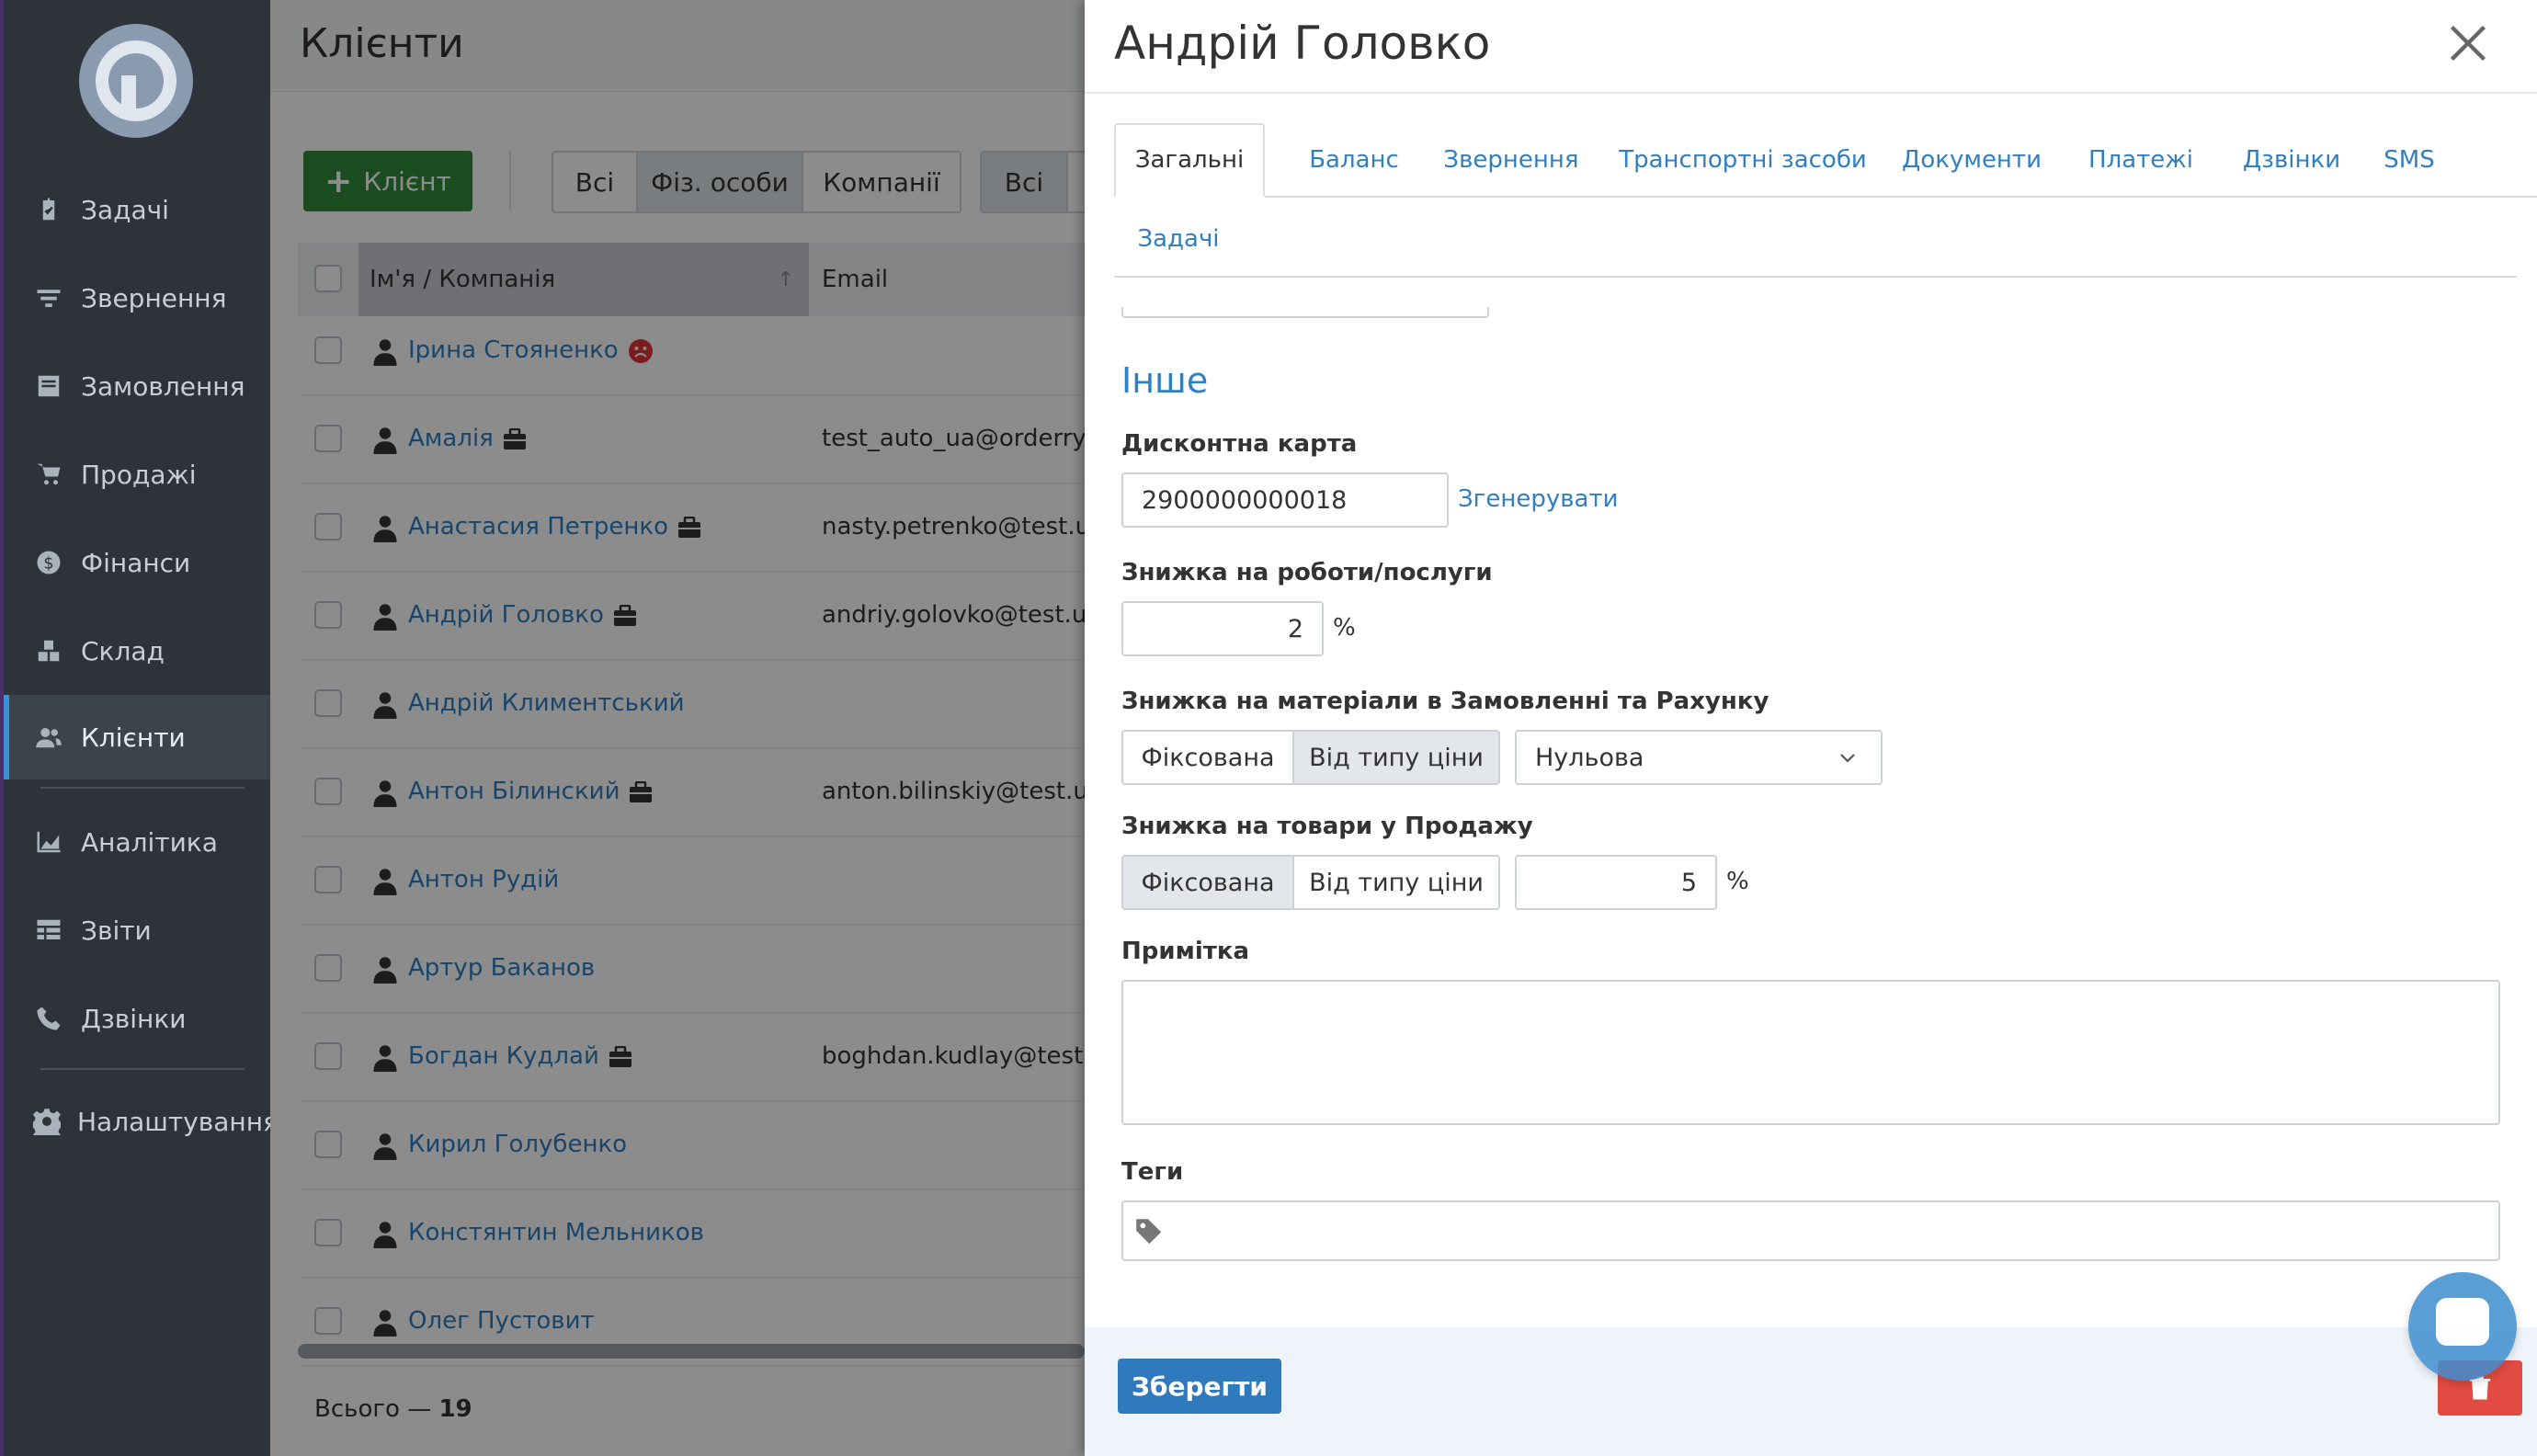 This screenshot has height=1456, width=2537. I want to click on sidebar-item-label: Склад, so click(123, 650).